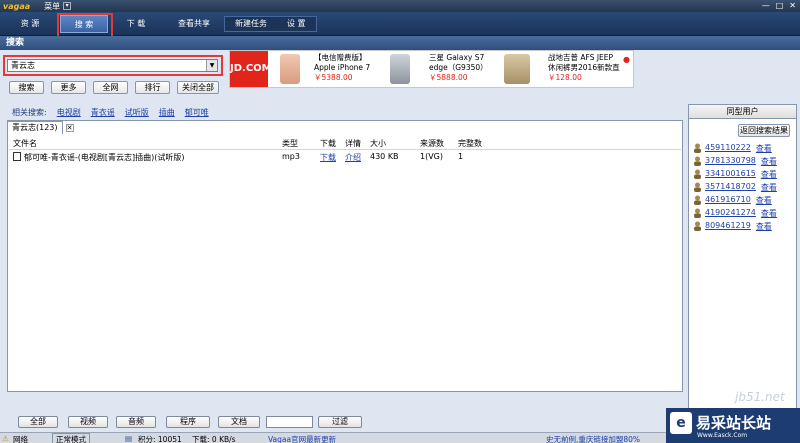 The height and width of the screenshot is (443, 800). Describe the element at coordinates (69, 127) in the screenshot. I see `close-icon: ✕` at that location.